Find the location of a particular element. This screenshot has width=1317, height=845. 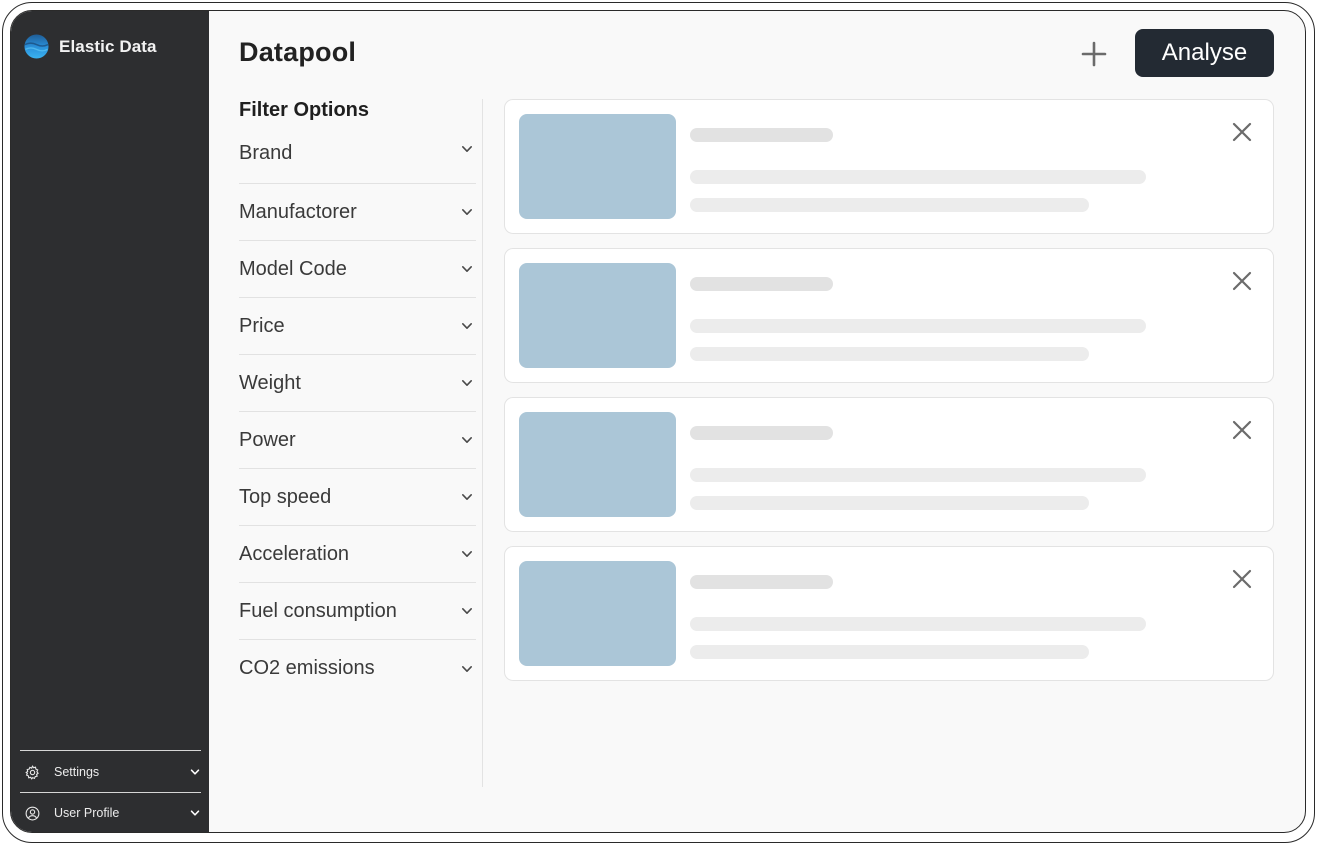

filter-item-acceleration: Acceleration is located at coordinates (357, 554).